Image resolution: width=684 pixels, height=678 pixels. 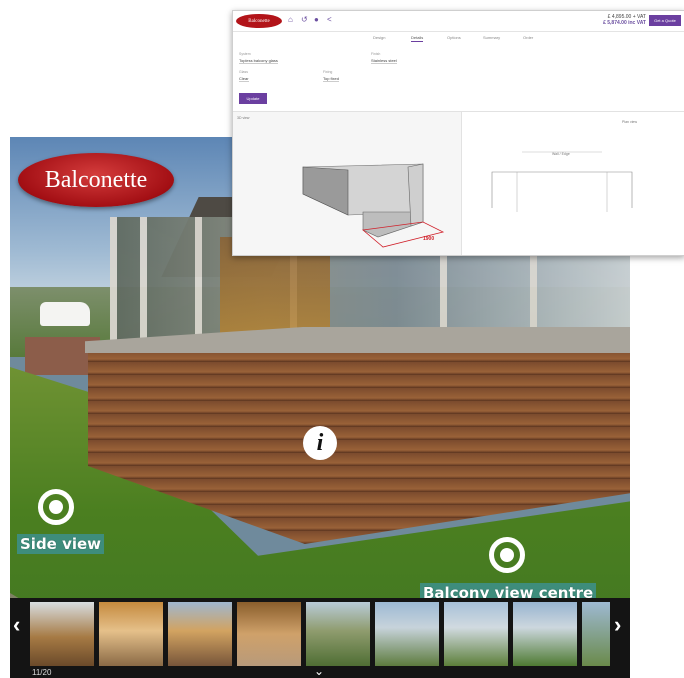 What do you see at coordinates (42, 672) in the screenshot?
I see `image-counter: 11/20` at bounding box center [42, 672].